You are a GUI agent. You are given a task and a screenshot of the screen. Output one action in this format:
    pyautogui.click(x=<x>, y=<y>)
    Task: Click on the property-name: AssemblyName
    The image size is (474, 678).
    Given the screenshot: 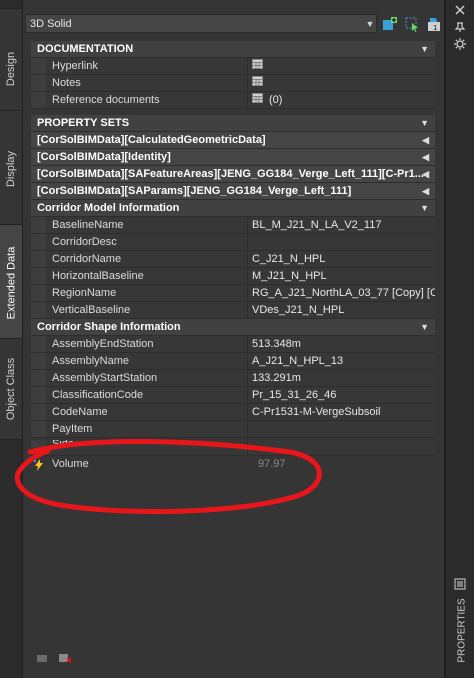 What is the action you would take?
    pyautogui.click(x=147, y=361)
    